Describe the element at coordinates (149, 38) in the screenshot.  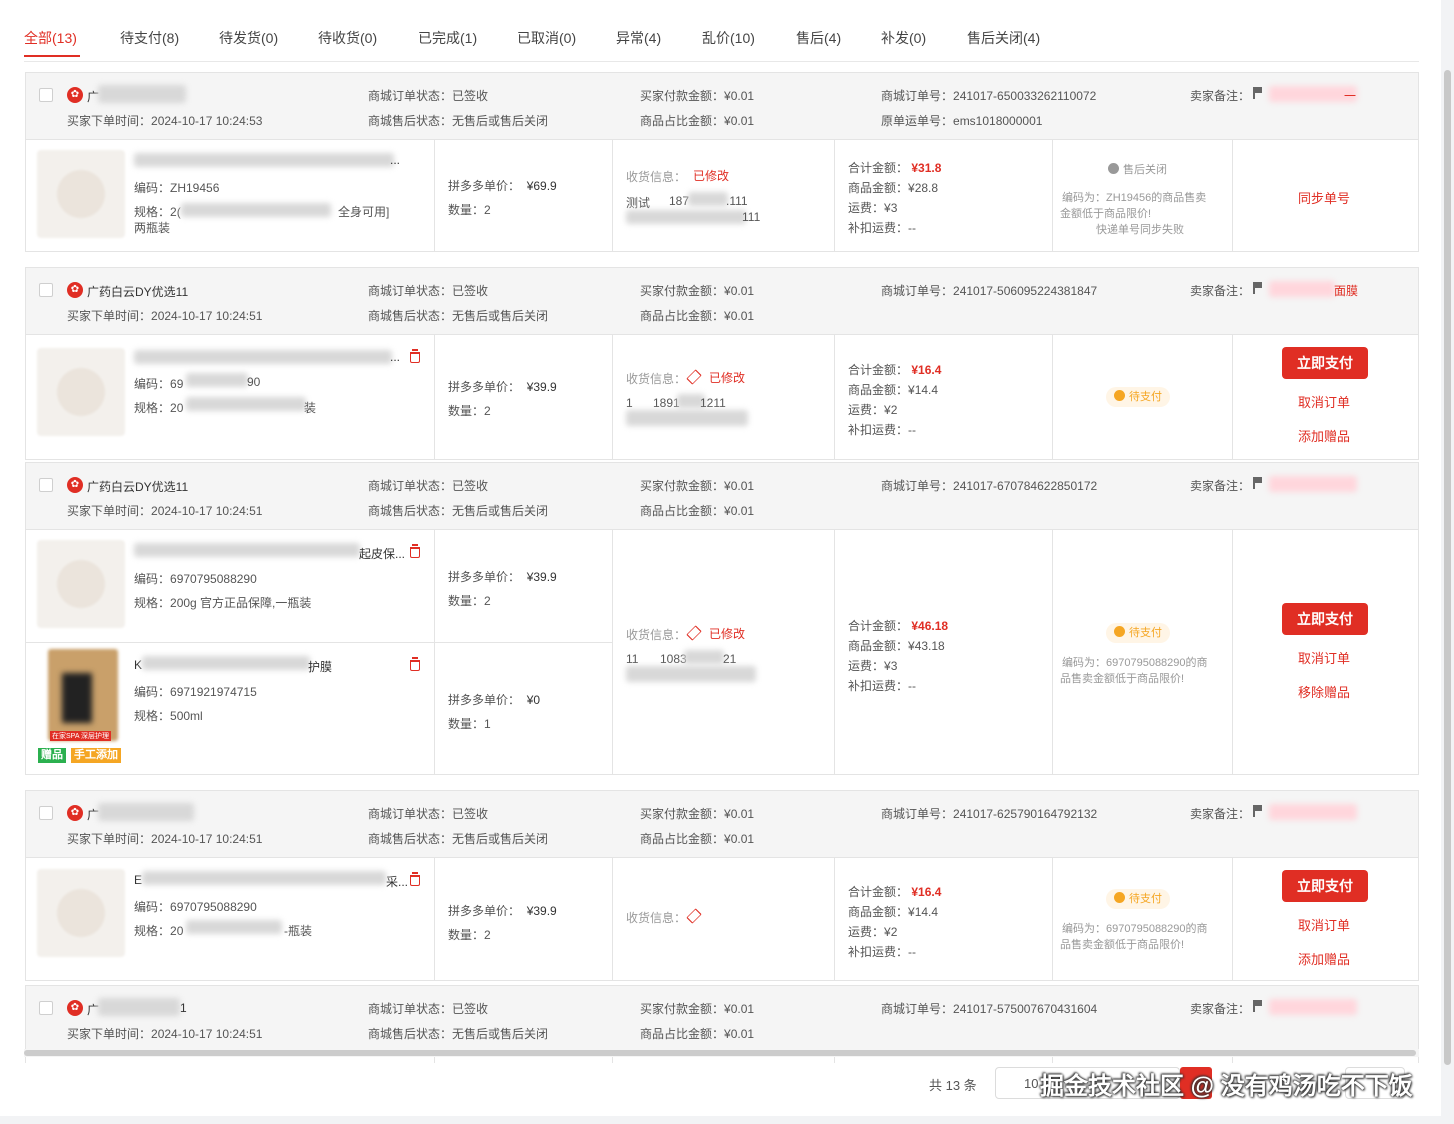
I see `tab-pending-pay: 待支付(8)` at that location.